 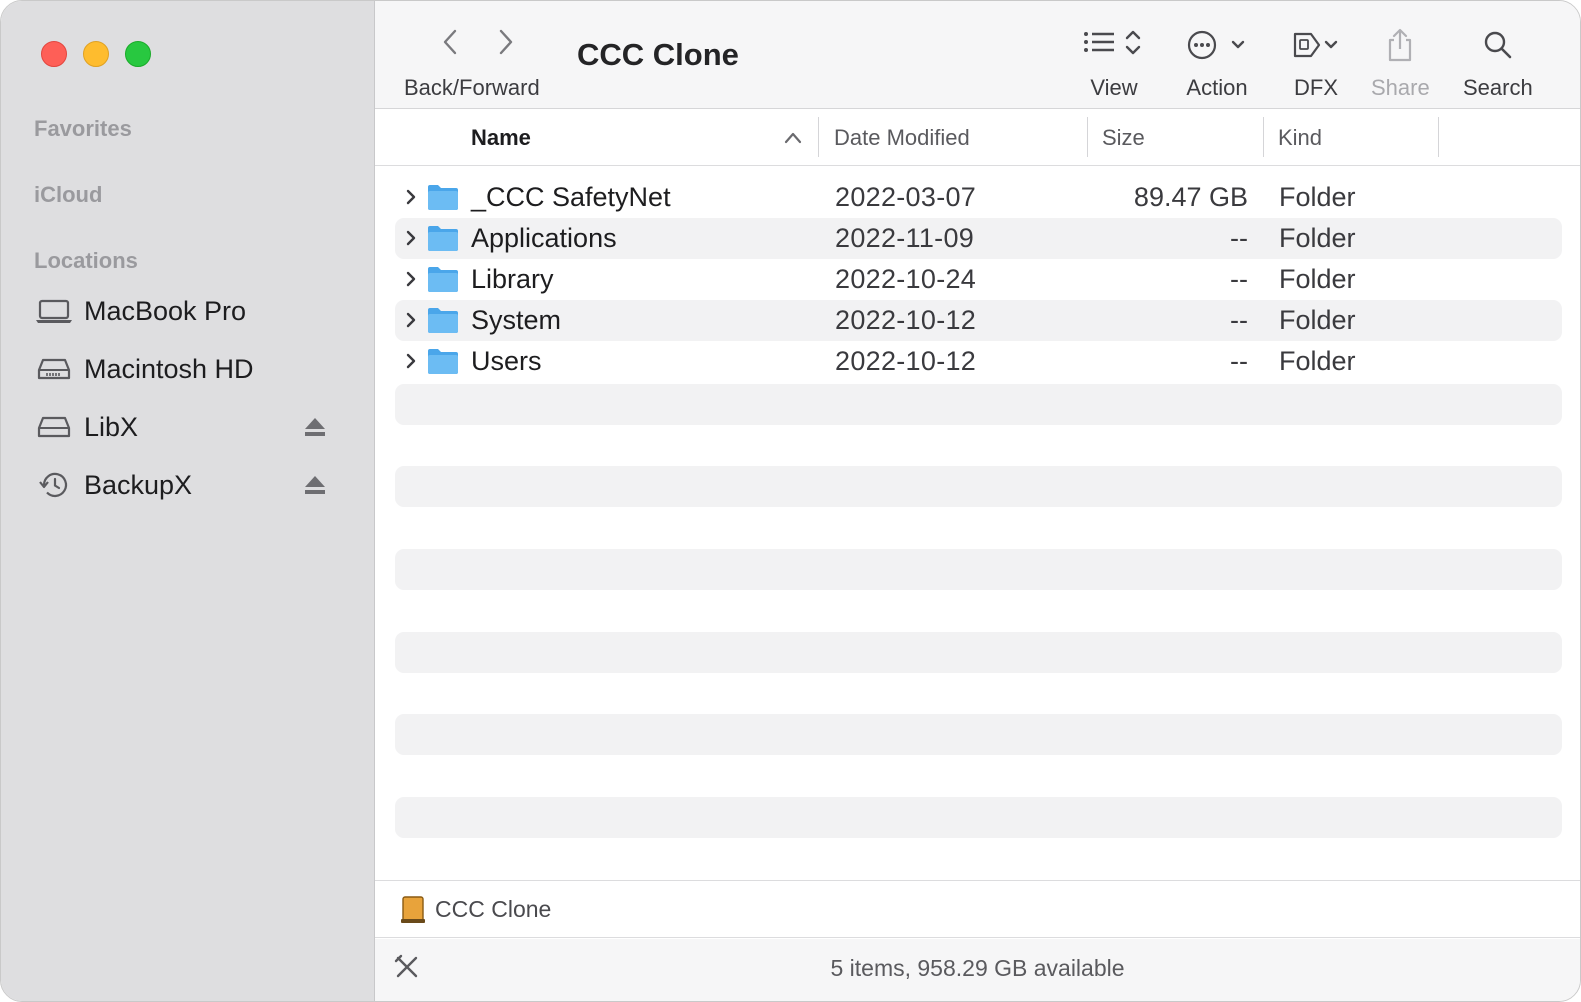 I want to click on sidebar-item-macintosh-hd: Macintosh HD, so click(x=185, y=369).